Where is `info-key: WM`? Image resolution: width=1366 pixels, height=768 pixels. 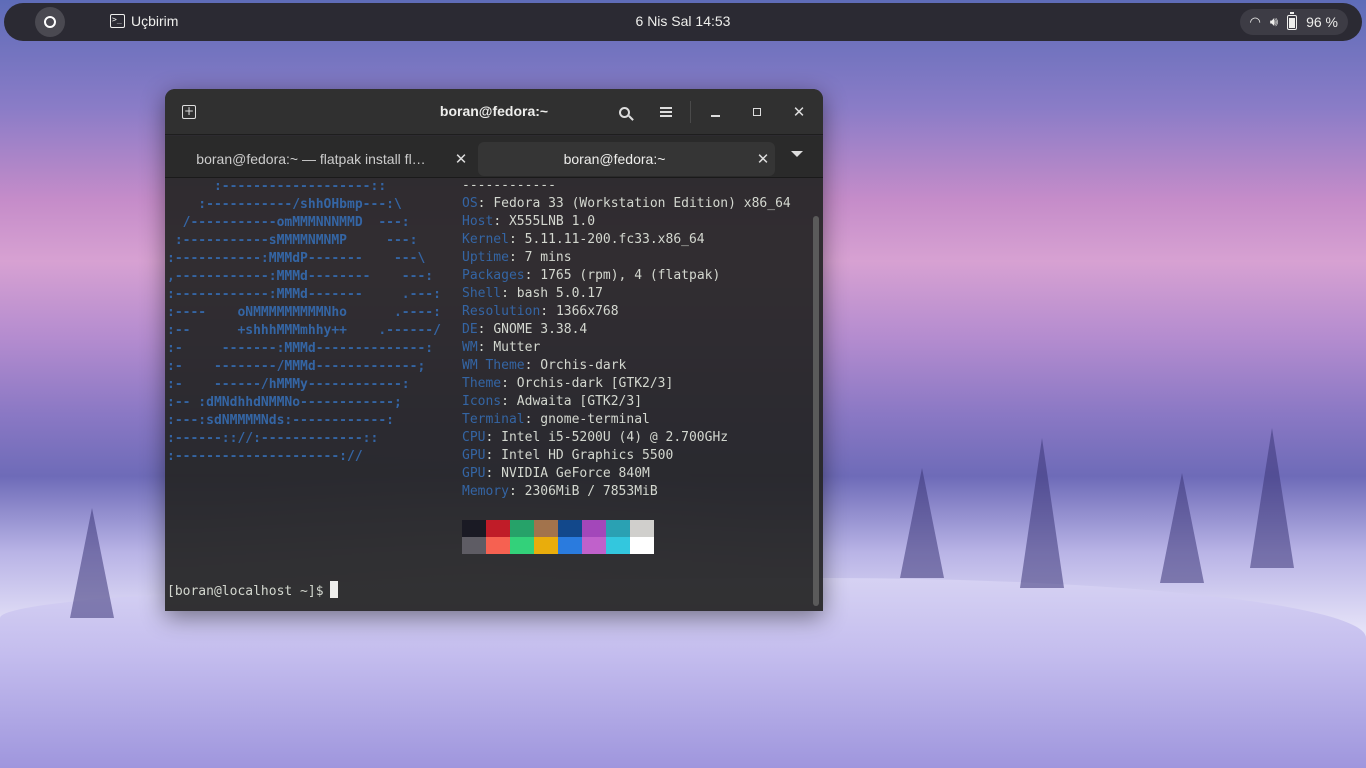
info-key: WM is located at coordinates (470, 347).